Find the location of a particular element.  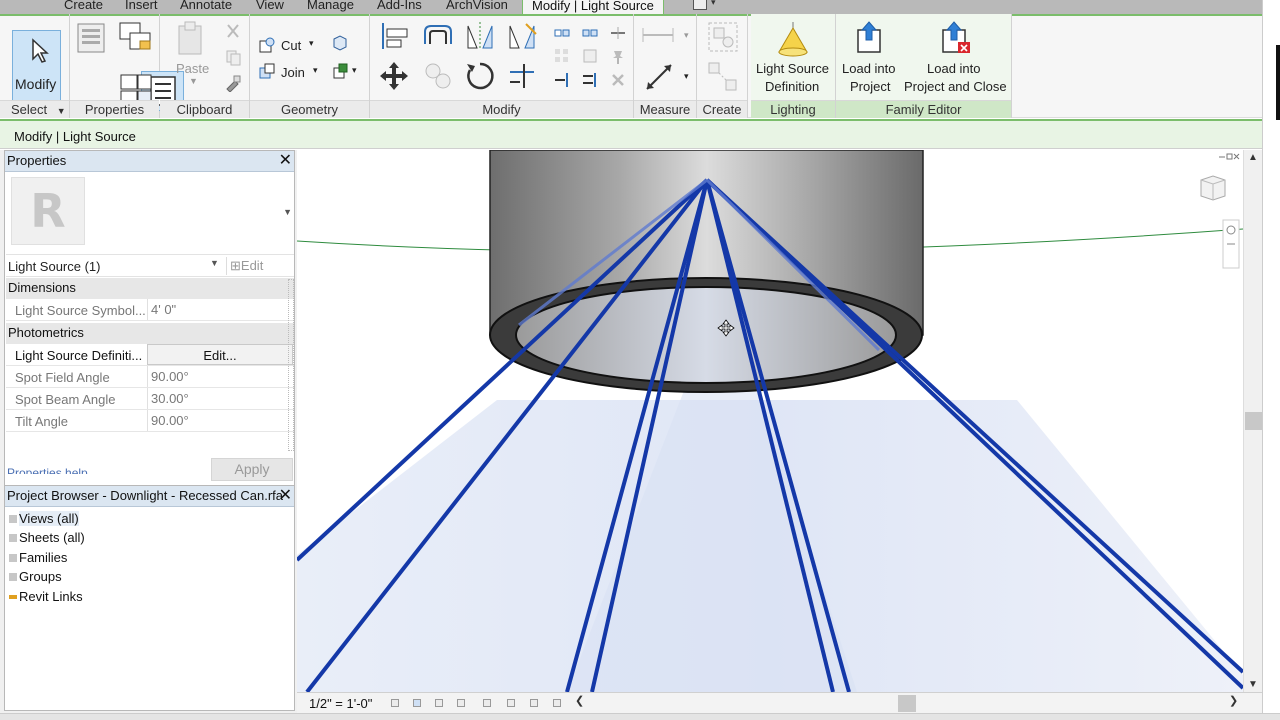

property-row: Light Source Symbol... 4' 0" is located at coordinates (150, 310).